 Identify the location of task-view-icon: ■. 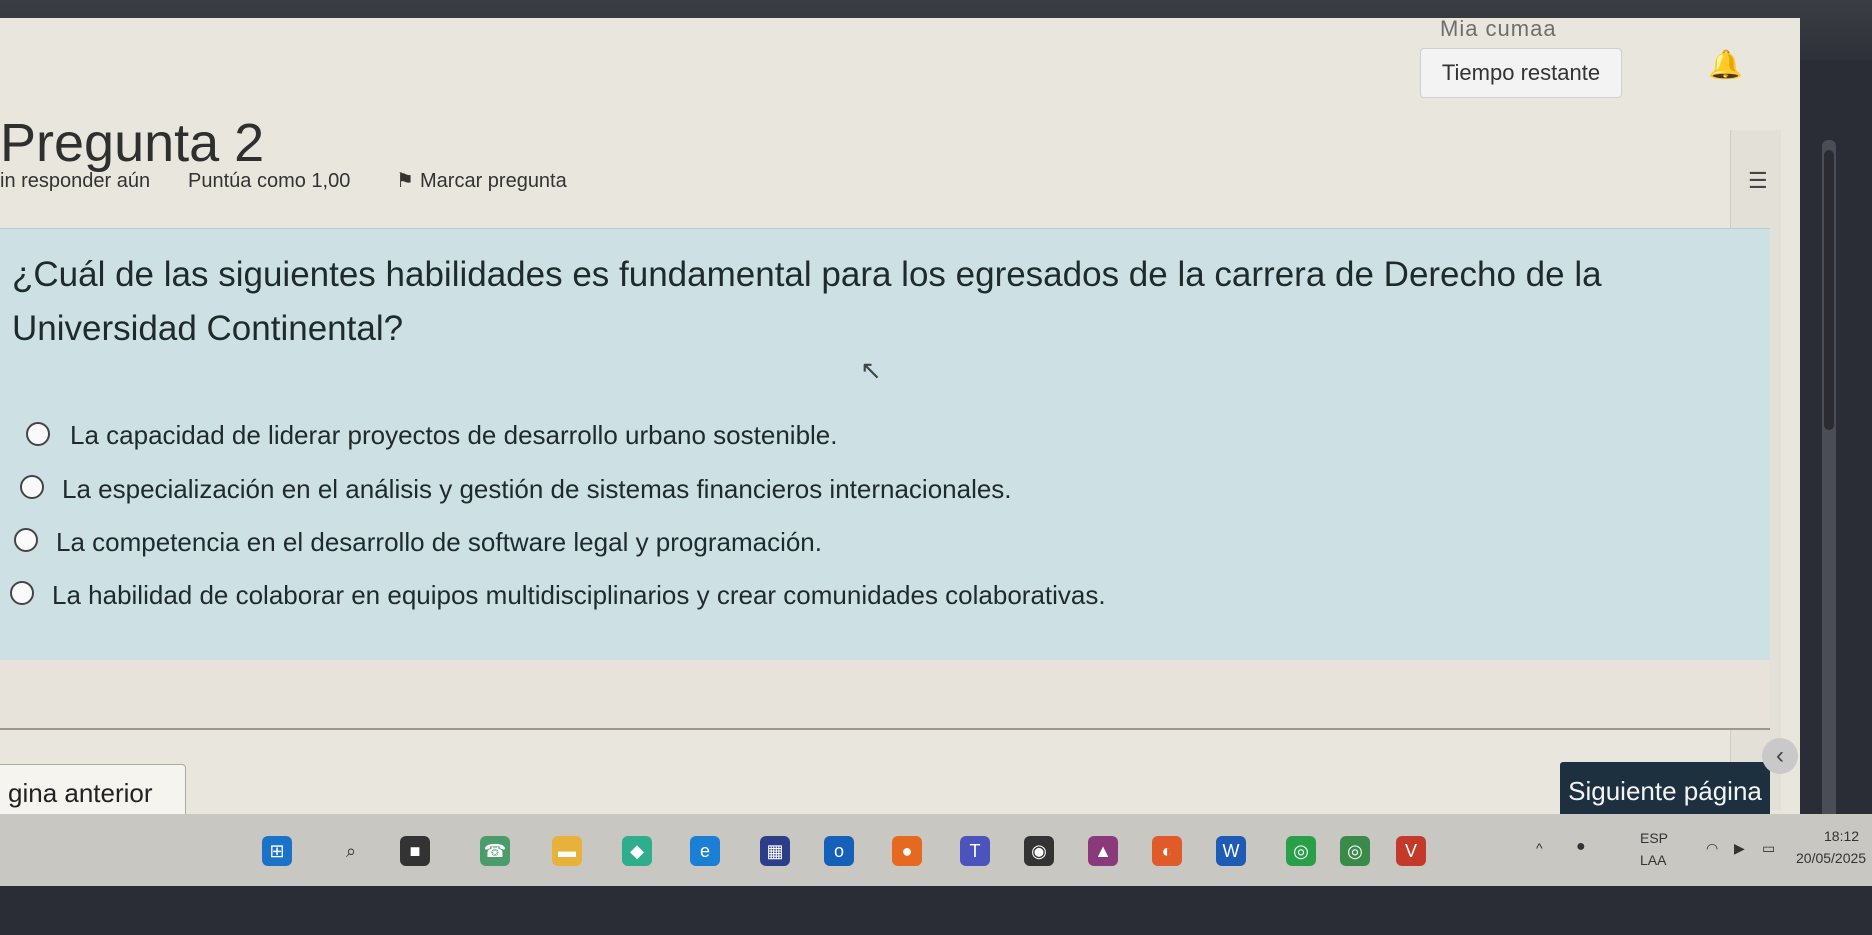
(415, 851).